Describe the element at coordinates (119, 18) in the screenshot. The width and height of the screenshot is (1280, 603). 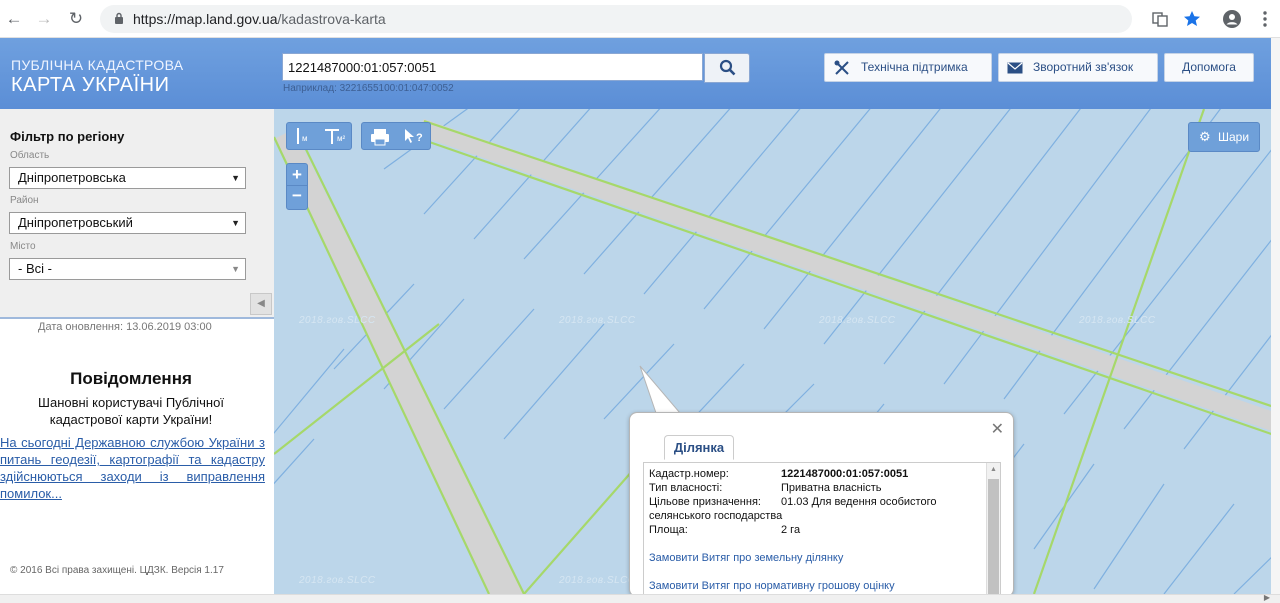
I see `lock-icon` at that location.